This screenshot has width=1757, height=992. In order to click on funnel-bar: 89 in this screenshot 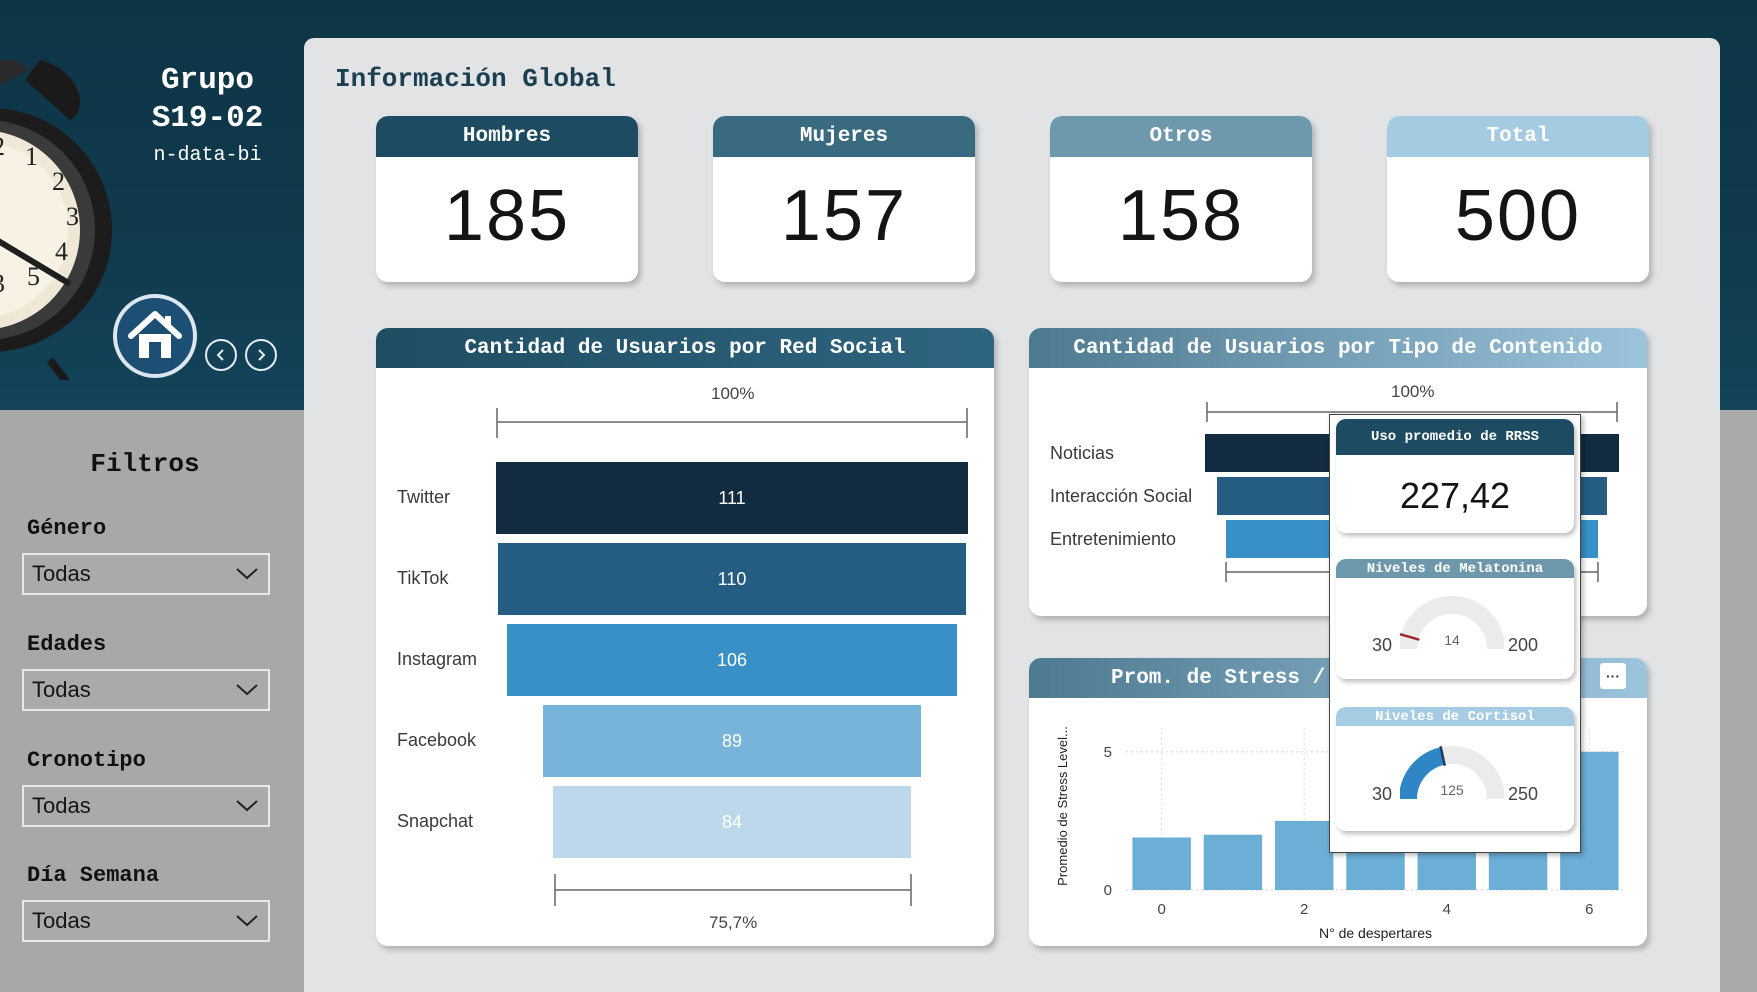, I will do `click(732, 741)`.